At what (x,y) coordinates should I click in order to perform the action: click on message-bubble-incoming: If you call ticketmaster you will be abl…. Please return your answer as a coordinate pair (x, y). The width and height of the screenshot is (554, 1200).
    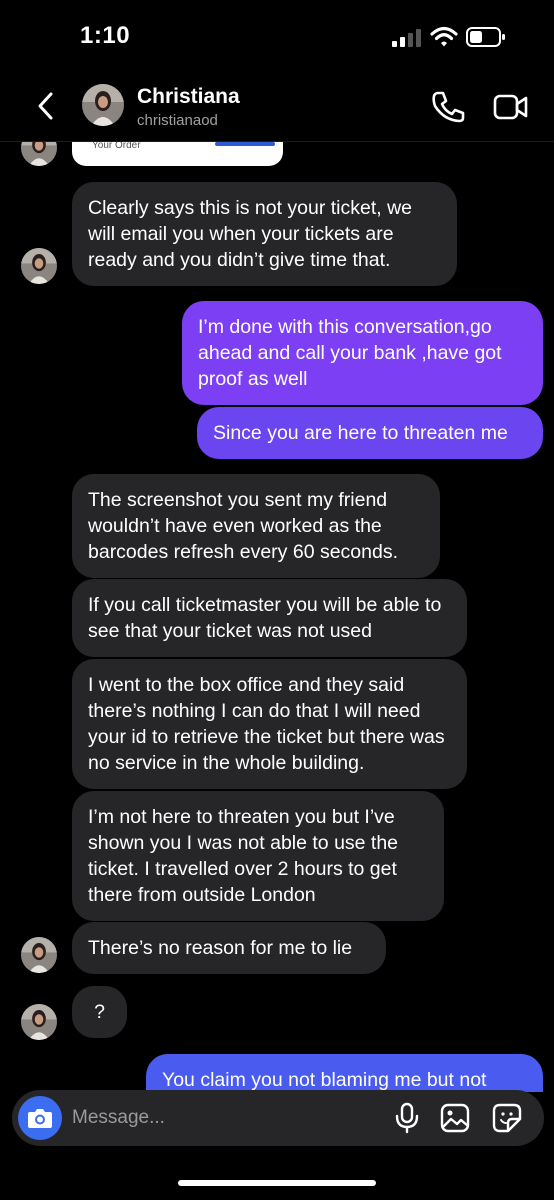
    Looking at the image, I should click on (269, 618).